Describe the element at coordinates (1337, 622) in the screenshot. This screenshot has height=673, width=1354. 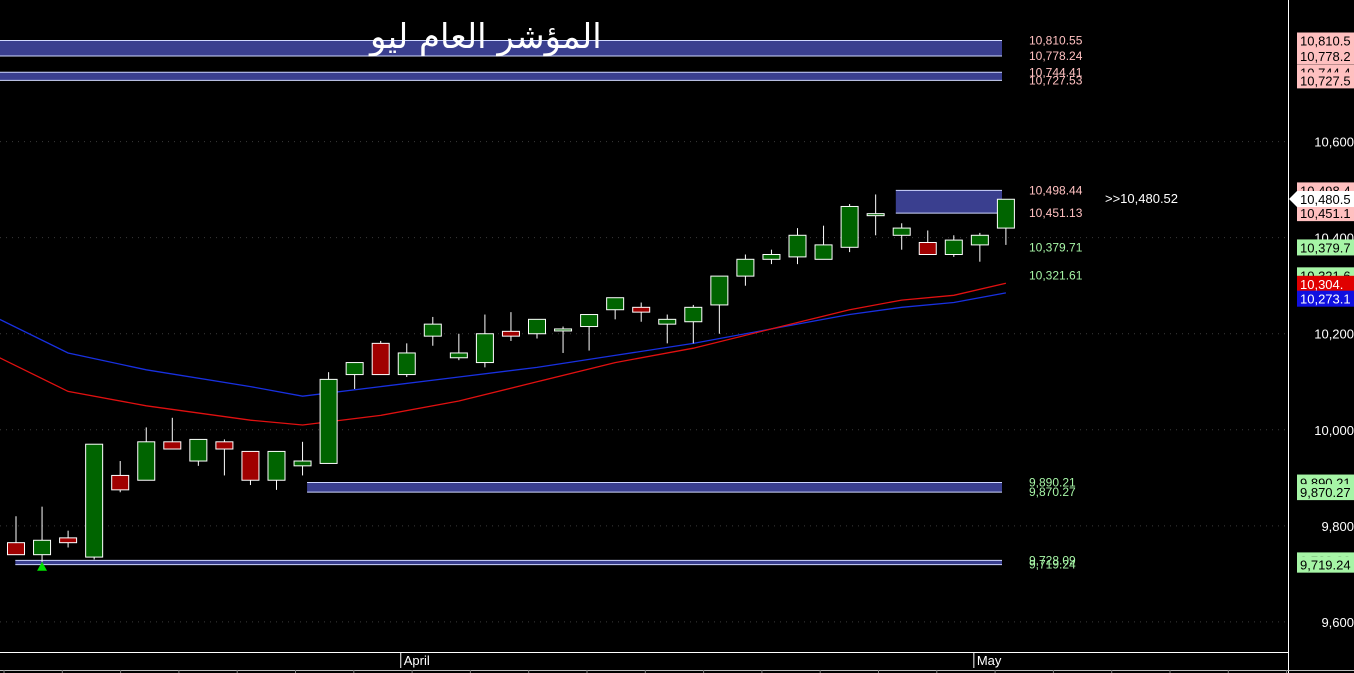
I see `y-tick-label: 9,600` at that location.